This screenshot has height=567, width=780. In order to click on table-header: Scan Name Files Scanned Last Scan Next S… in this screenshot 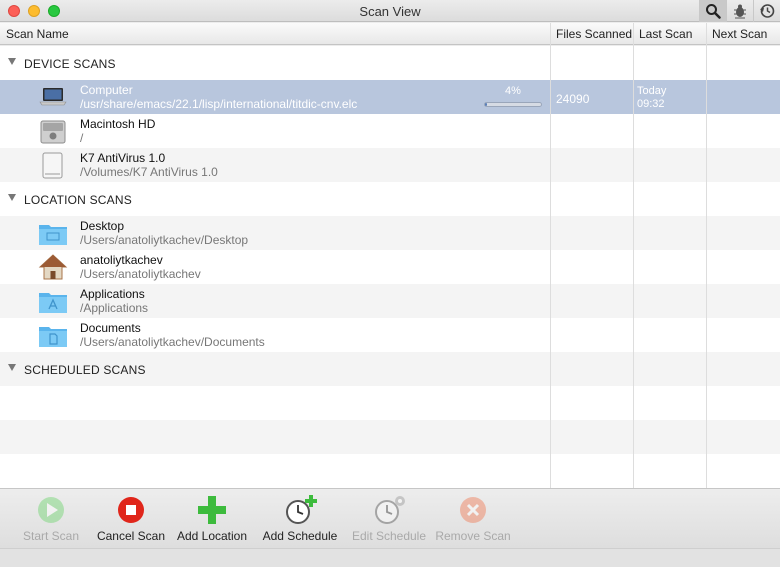, I will do `click(390, 34)`.